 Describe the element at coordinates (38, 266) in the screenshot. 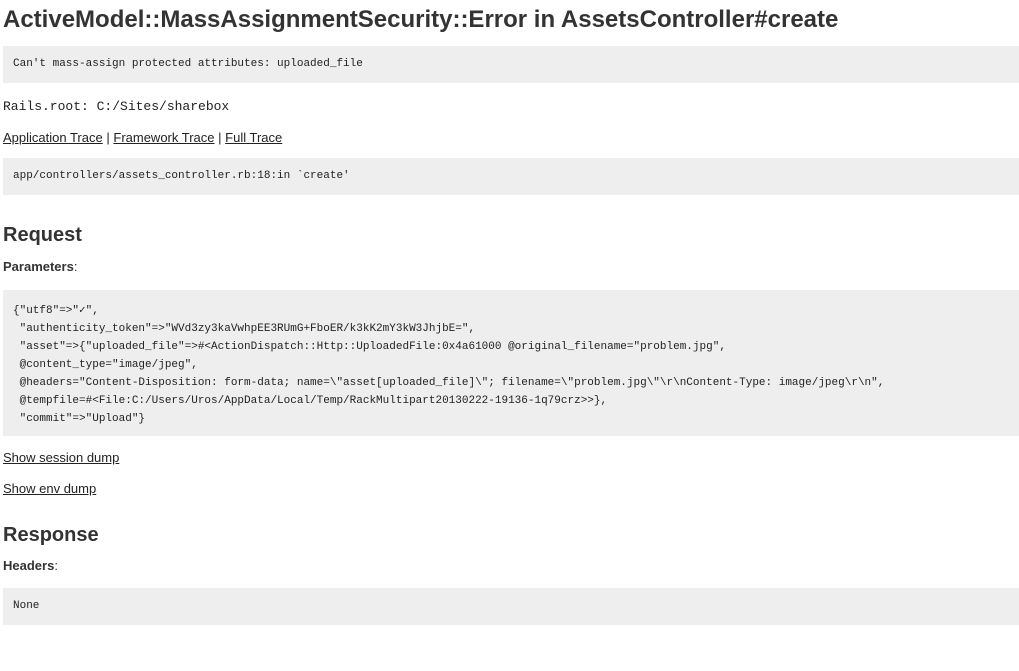

I see `parameters-label-text: Parameters` at that location.